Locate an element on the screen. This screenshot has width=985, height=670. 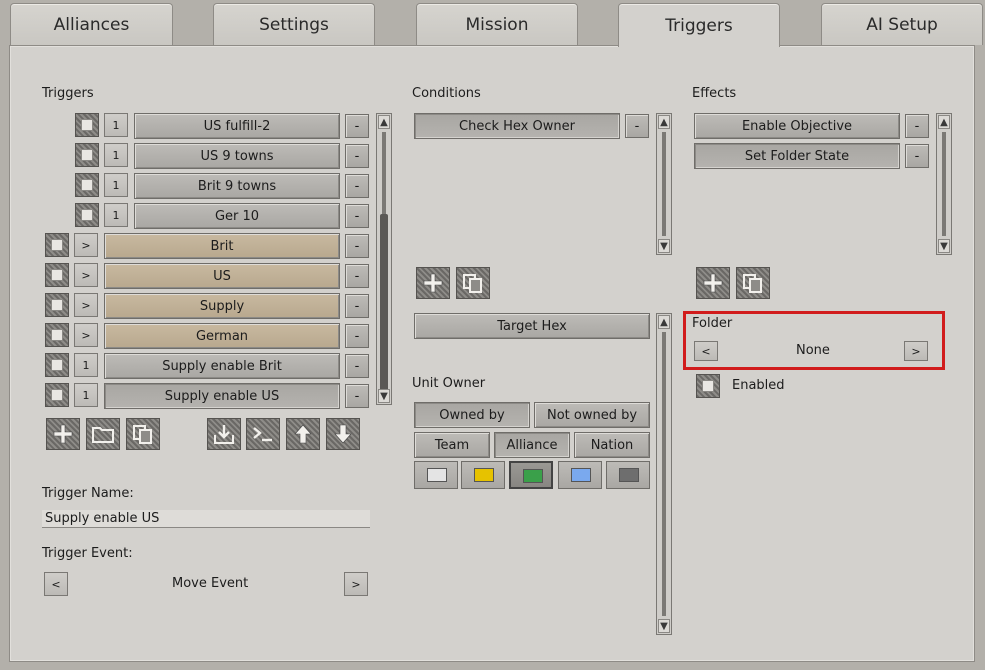
trigger-event-prev-button: < is located at coordinates (56, 584).